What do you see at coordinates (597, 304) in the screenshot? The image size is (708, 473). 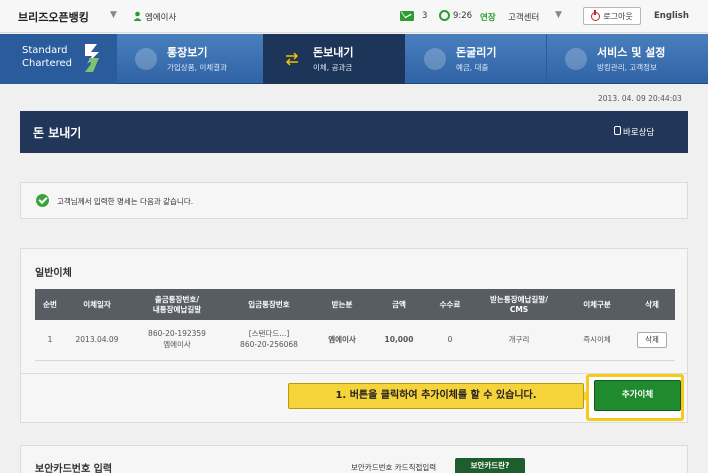 I see `col-header-type: 이체구분` at bounding box center [597, 304].